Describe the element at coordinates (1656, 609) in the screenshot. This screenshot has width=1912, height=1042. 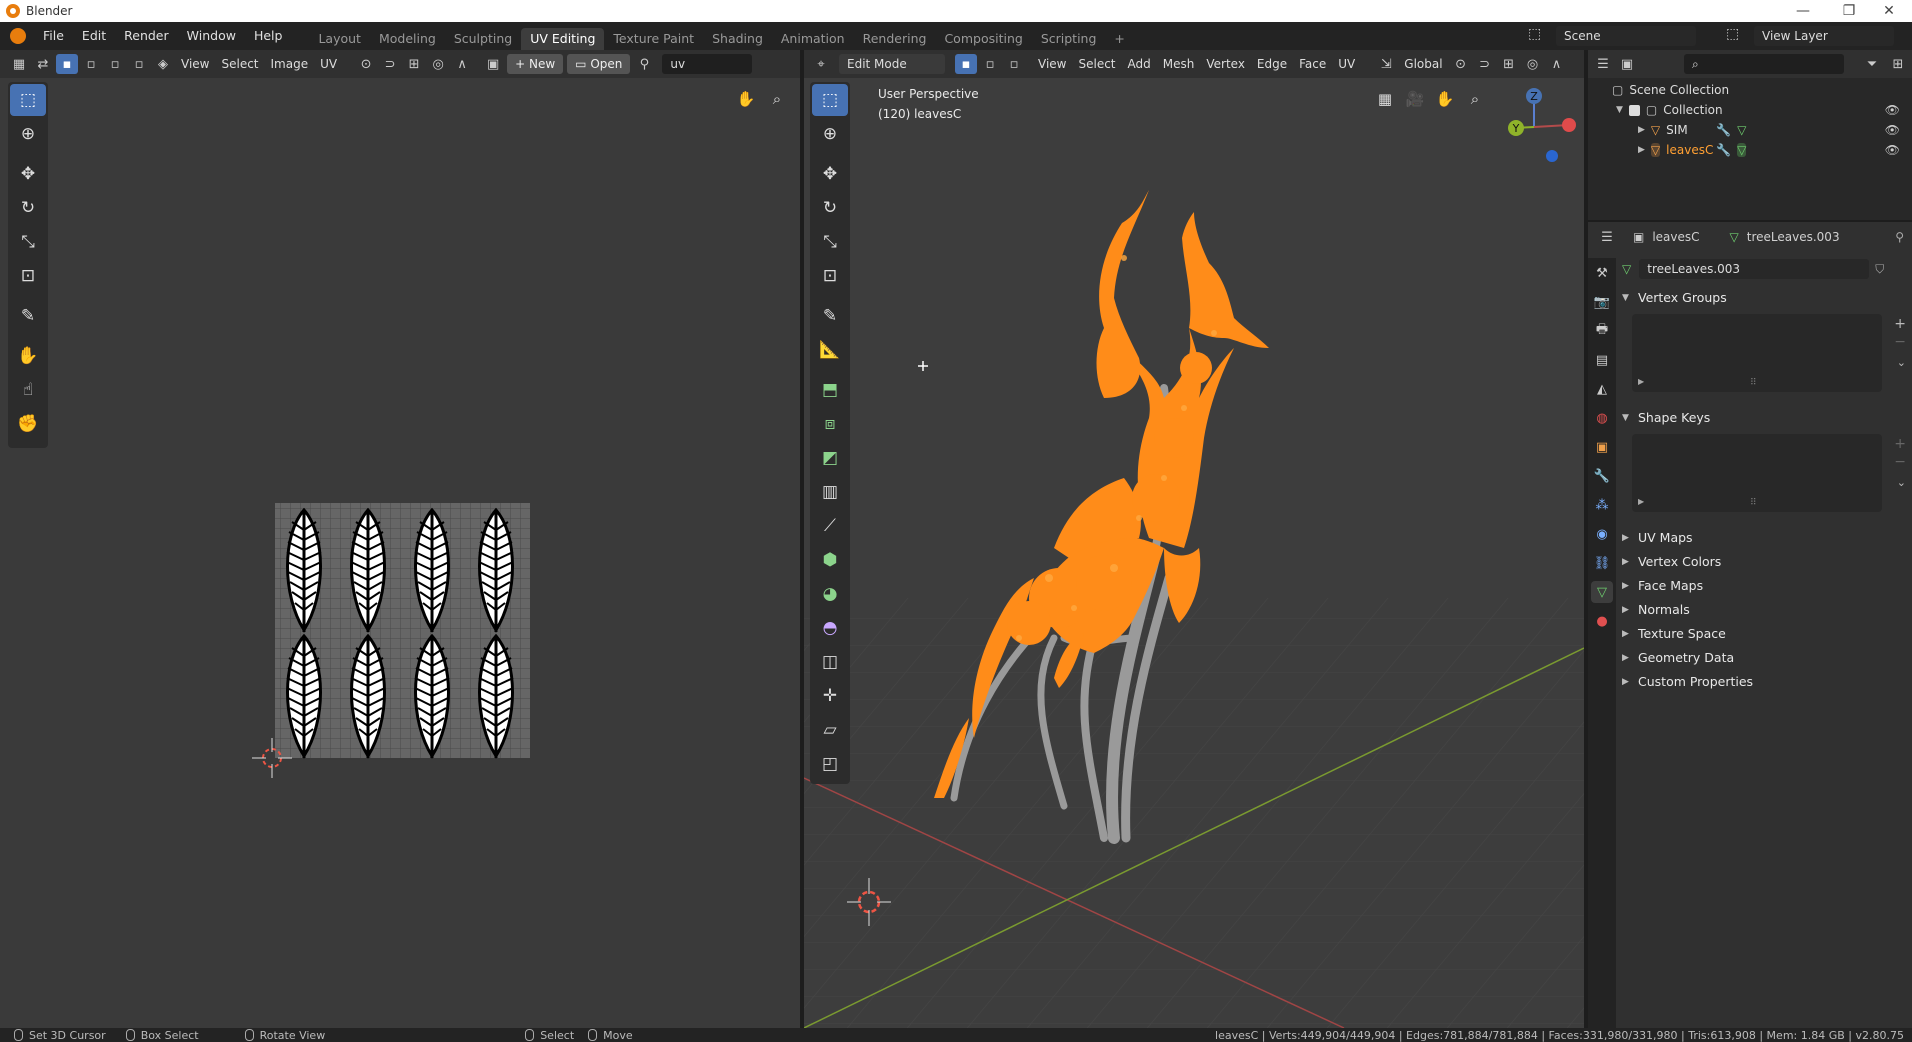
I see `panel-normals: ▶ Normals` at that location.